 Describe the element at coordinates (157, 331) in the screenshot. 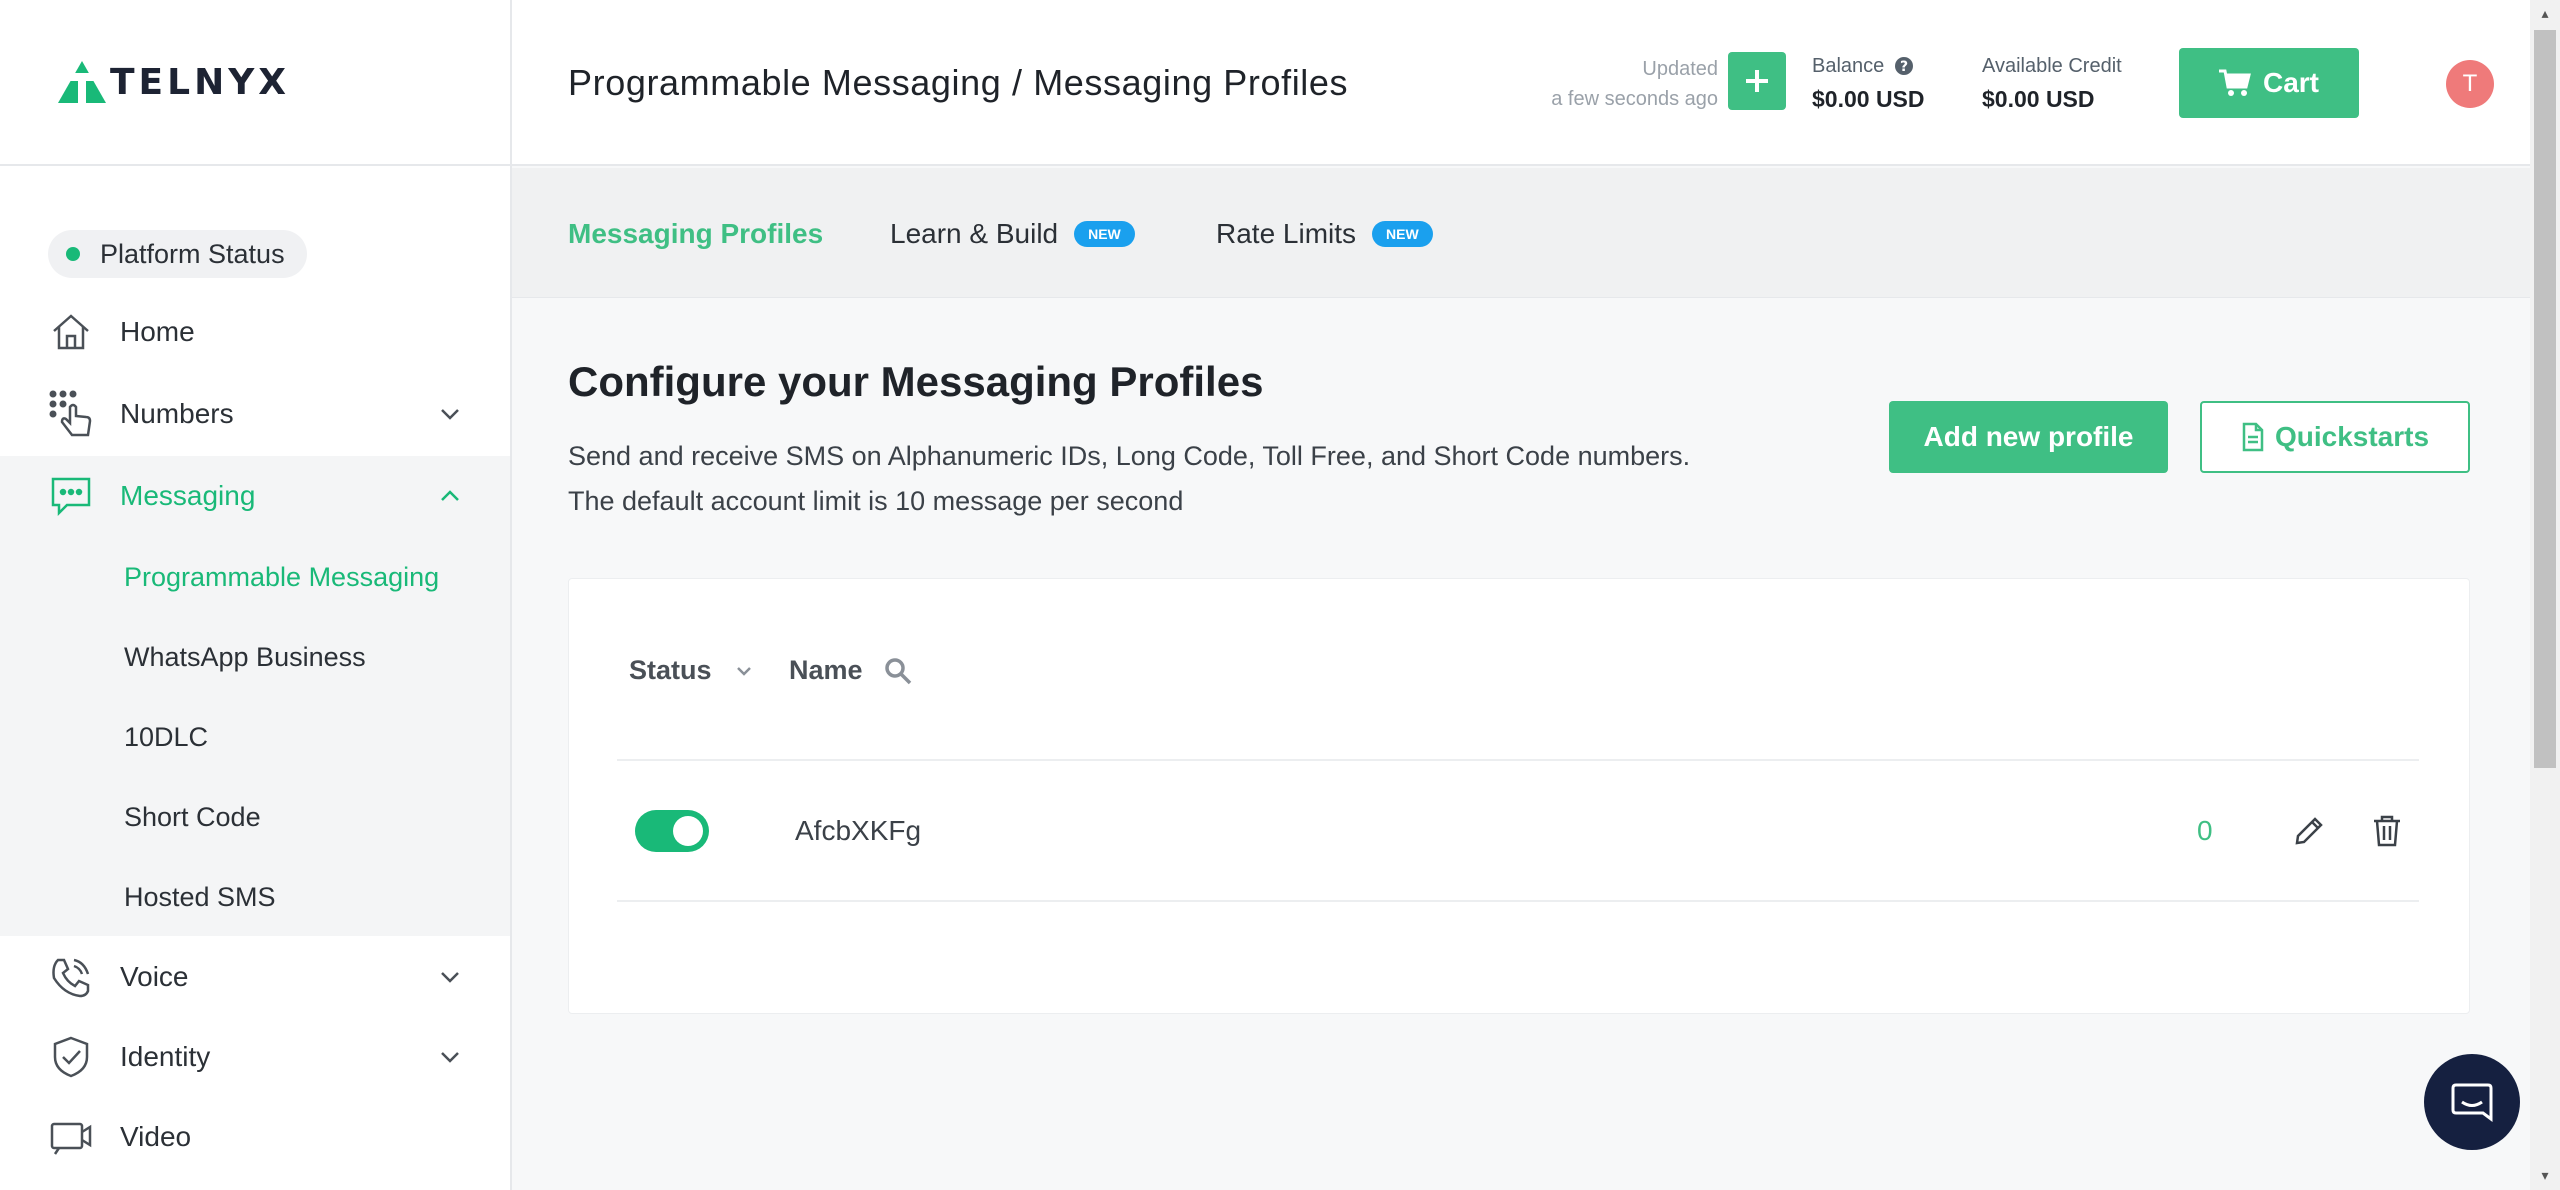

I see `sidebar-item-label: Home` at that location.